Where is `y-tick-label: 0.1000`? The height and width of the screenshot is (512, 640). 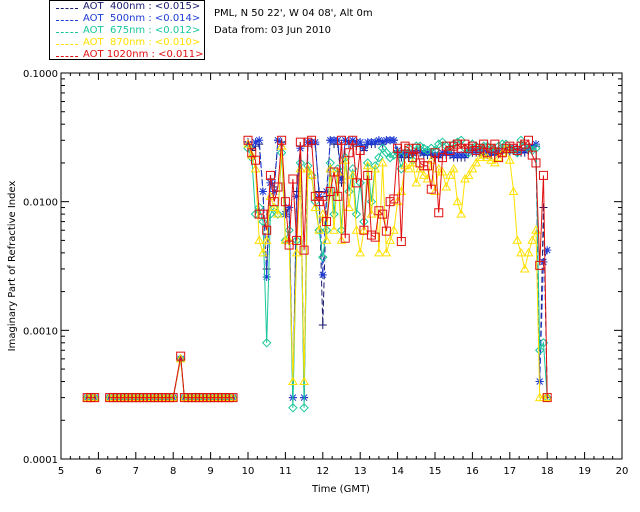 y-tick-label: 0.1000 is located at coordinates (40, 74).